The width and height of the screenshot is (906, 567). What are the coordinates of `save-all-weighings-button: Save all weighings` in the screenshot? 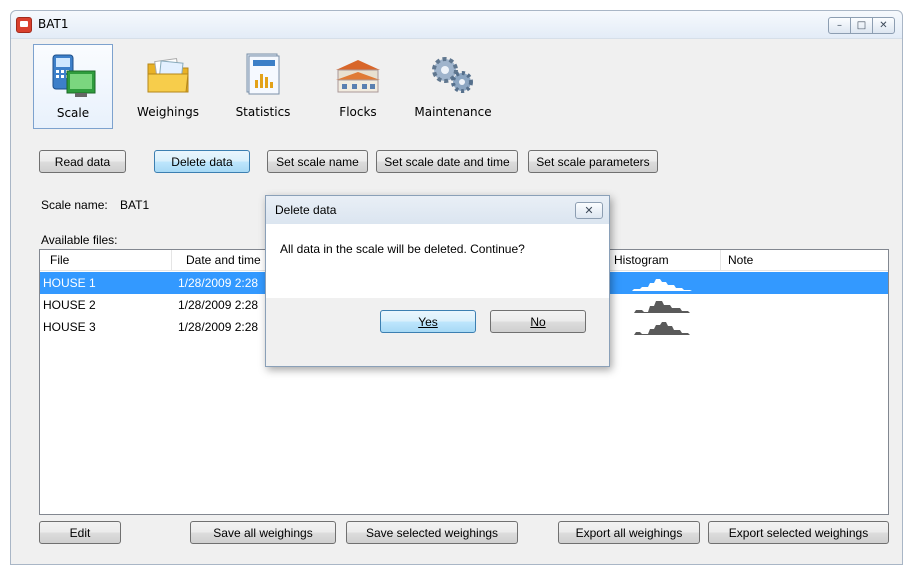 It's located at (263, 532).